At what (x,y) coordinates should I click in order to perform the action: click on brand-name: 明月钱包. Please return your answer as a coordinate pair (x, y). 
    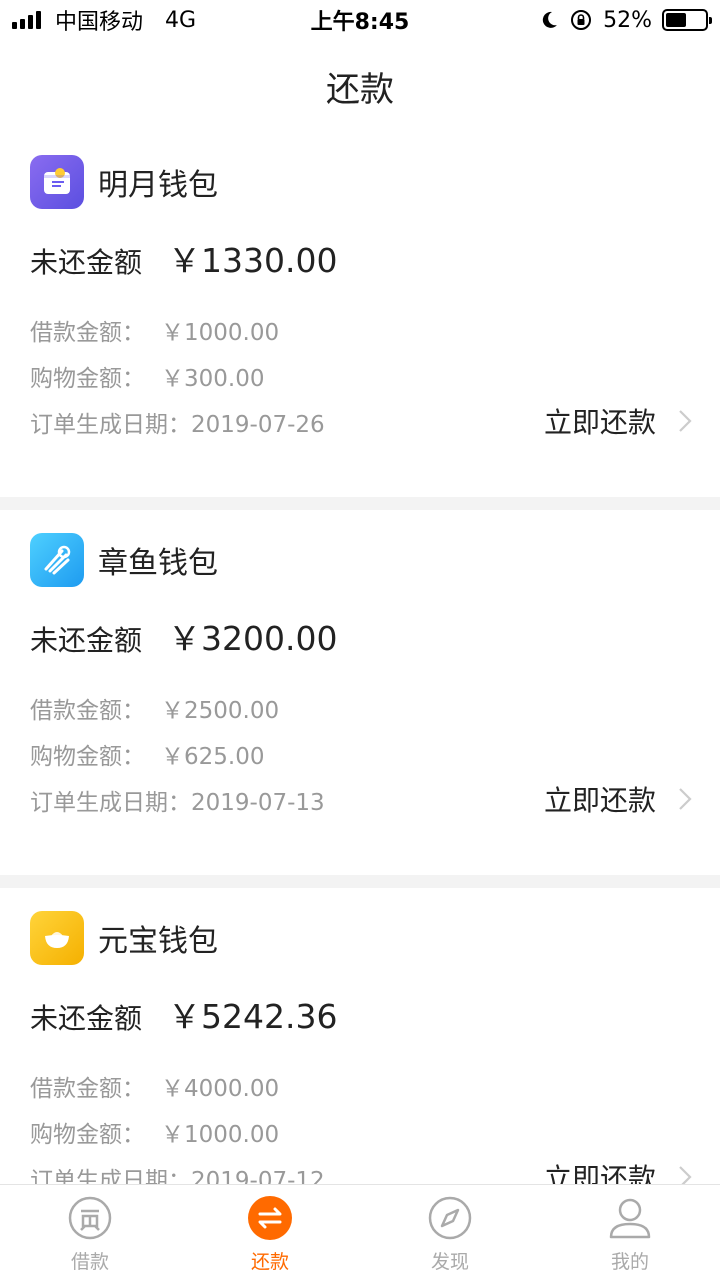
    Looking at the image, I should click on (158, 185).